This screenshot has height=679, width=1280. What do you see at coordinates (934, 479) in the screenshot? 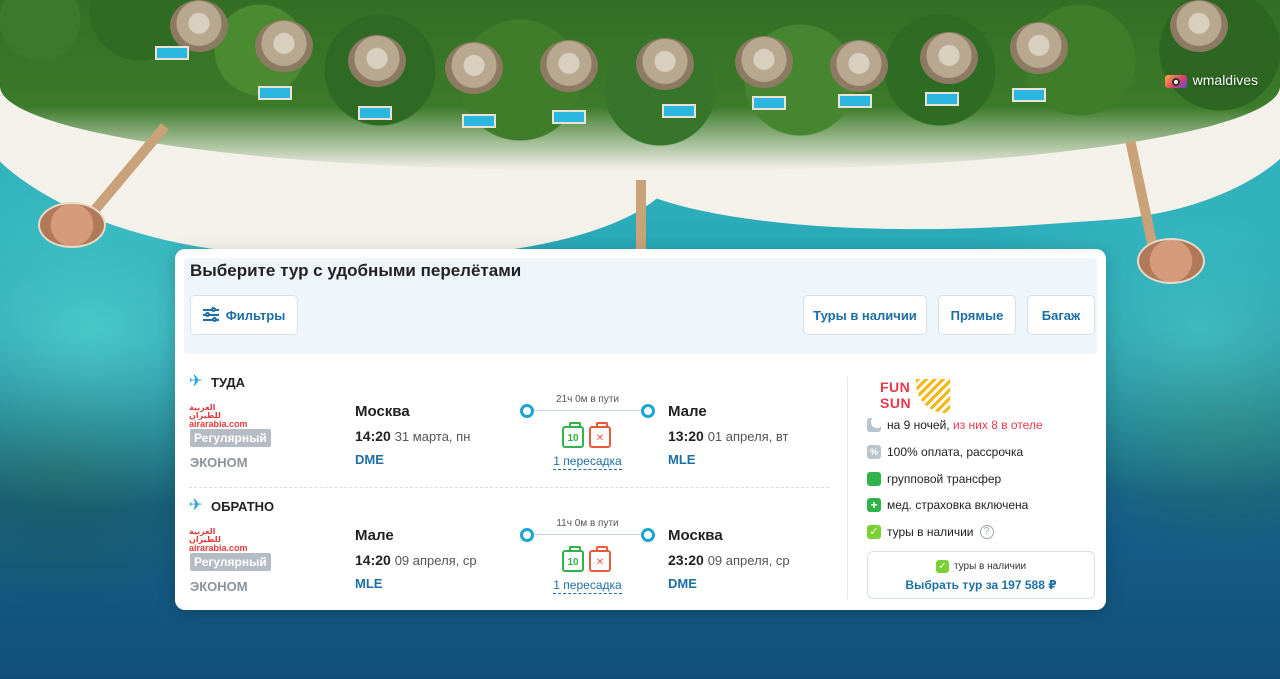
I see `transfer-info: групповой трансфер` at bounding box center [934, 479].